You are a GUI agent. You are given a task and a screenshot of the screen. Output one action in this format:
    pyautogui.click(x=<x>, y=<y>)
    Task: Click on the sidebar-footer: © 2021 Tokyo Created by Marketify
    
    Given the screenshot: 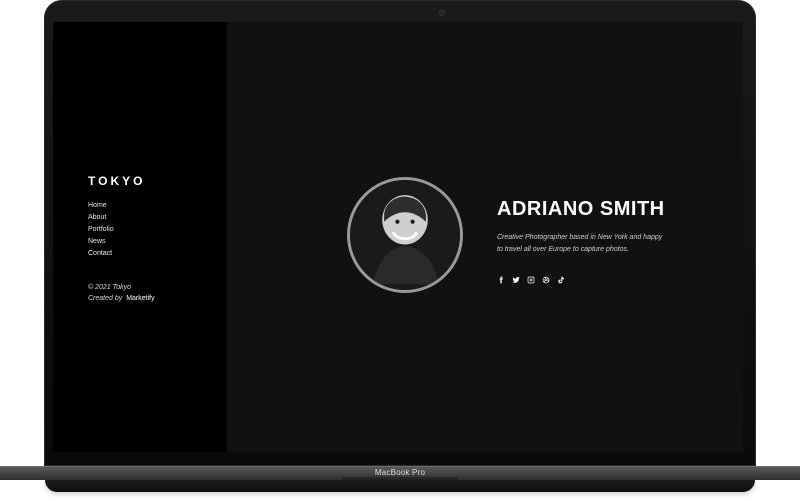 What is the action you would take?
    pyautogui.click(x=153, y=293)
    